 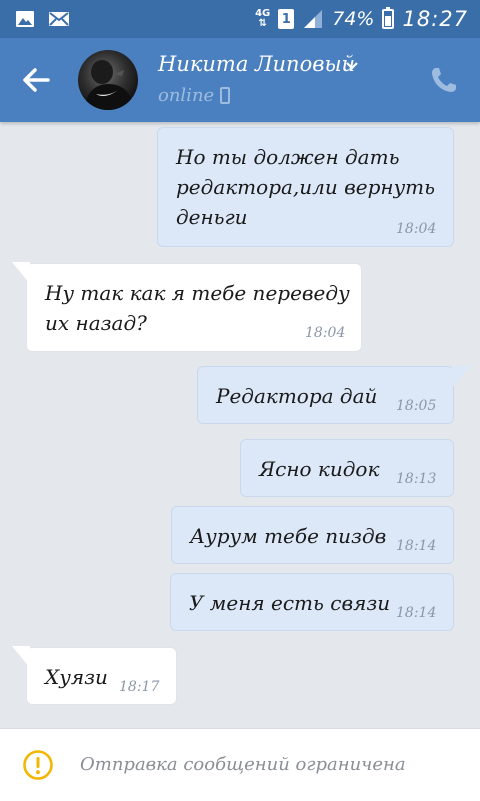 I want to click on contact-avatar, so click(x=108, y=80).